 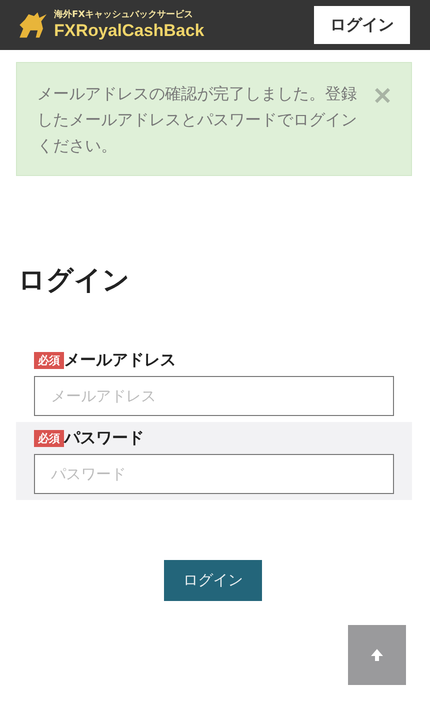 I want to click on close-icon, so click(x=382, y=95).